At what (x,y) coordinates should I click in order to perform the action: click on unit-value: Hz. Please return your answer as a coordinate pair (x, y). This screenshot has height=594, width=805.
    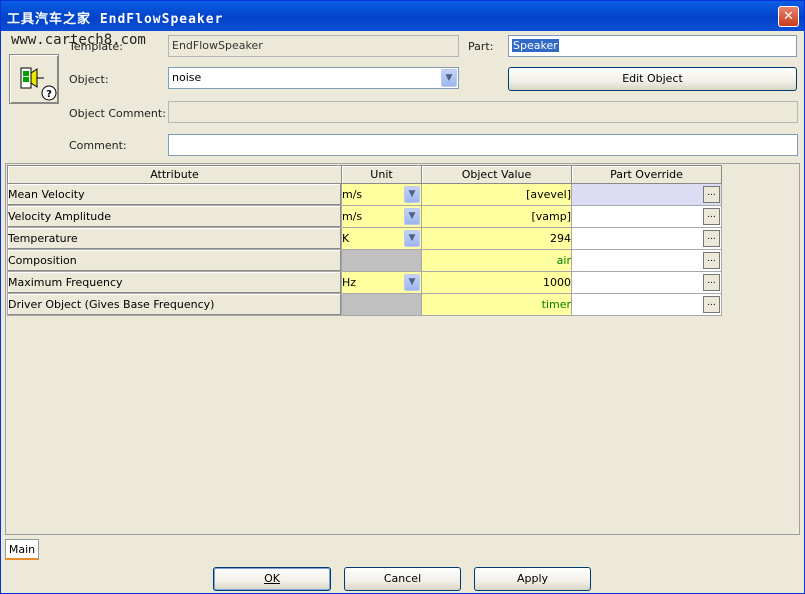
    Looking at the image, I should click on (349, 282).